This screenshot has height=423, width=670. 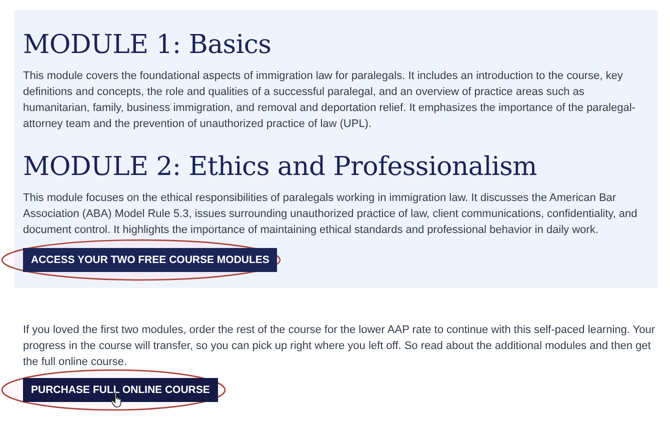 What do you see at coordinates (330, 214) in the screenshot?
I see `module-description: This module focuses on the ethical responsibilities of paralegals working in immigration law. It discusses the American Bar Association (ABA) Model Rule 5.3, issues surrounding unauthorized practice of law, client communications, confidentiality, and document control. It highlights the importance of maintaining ethical standards and professional behavior in daily work.` at bounding box center [330, 214].